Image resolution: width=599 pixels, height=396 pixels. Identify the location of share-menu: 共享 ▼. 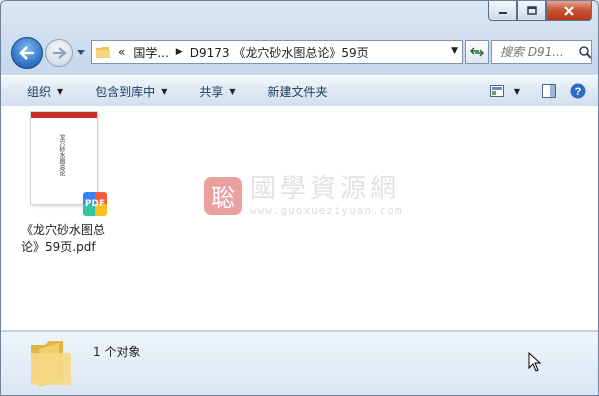
(217, 91).